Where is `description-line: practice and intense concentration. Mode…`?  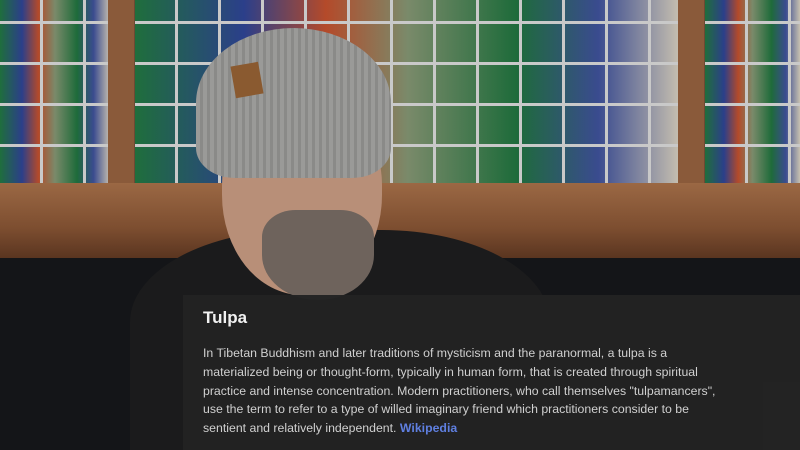 description-line: practice and intense concentration. Mode… is located at coordinates (459, 390).